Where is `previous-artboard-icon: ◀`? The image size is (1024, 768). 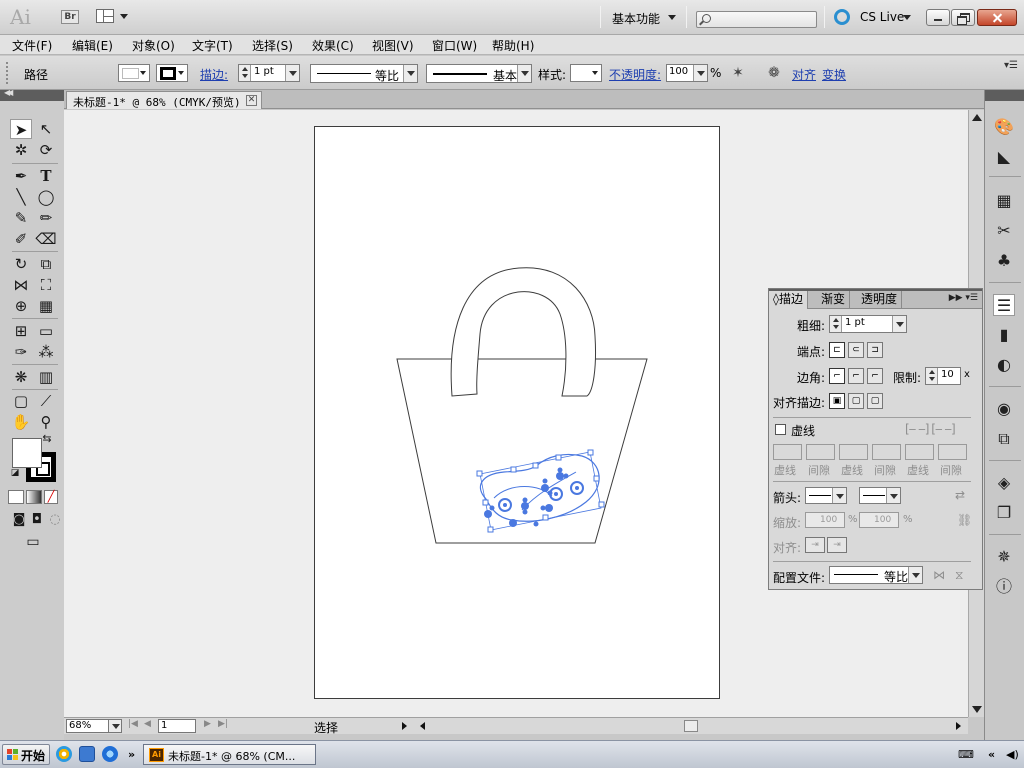 previous-artboard-icon: ◀ is located at coordinates (147, 724).